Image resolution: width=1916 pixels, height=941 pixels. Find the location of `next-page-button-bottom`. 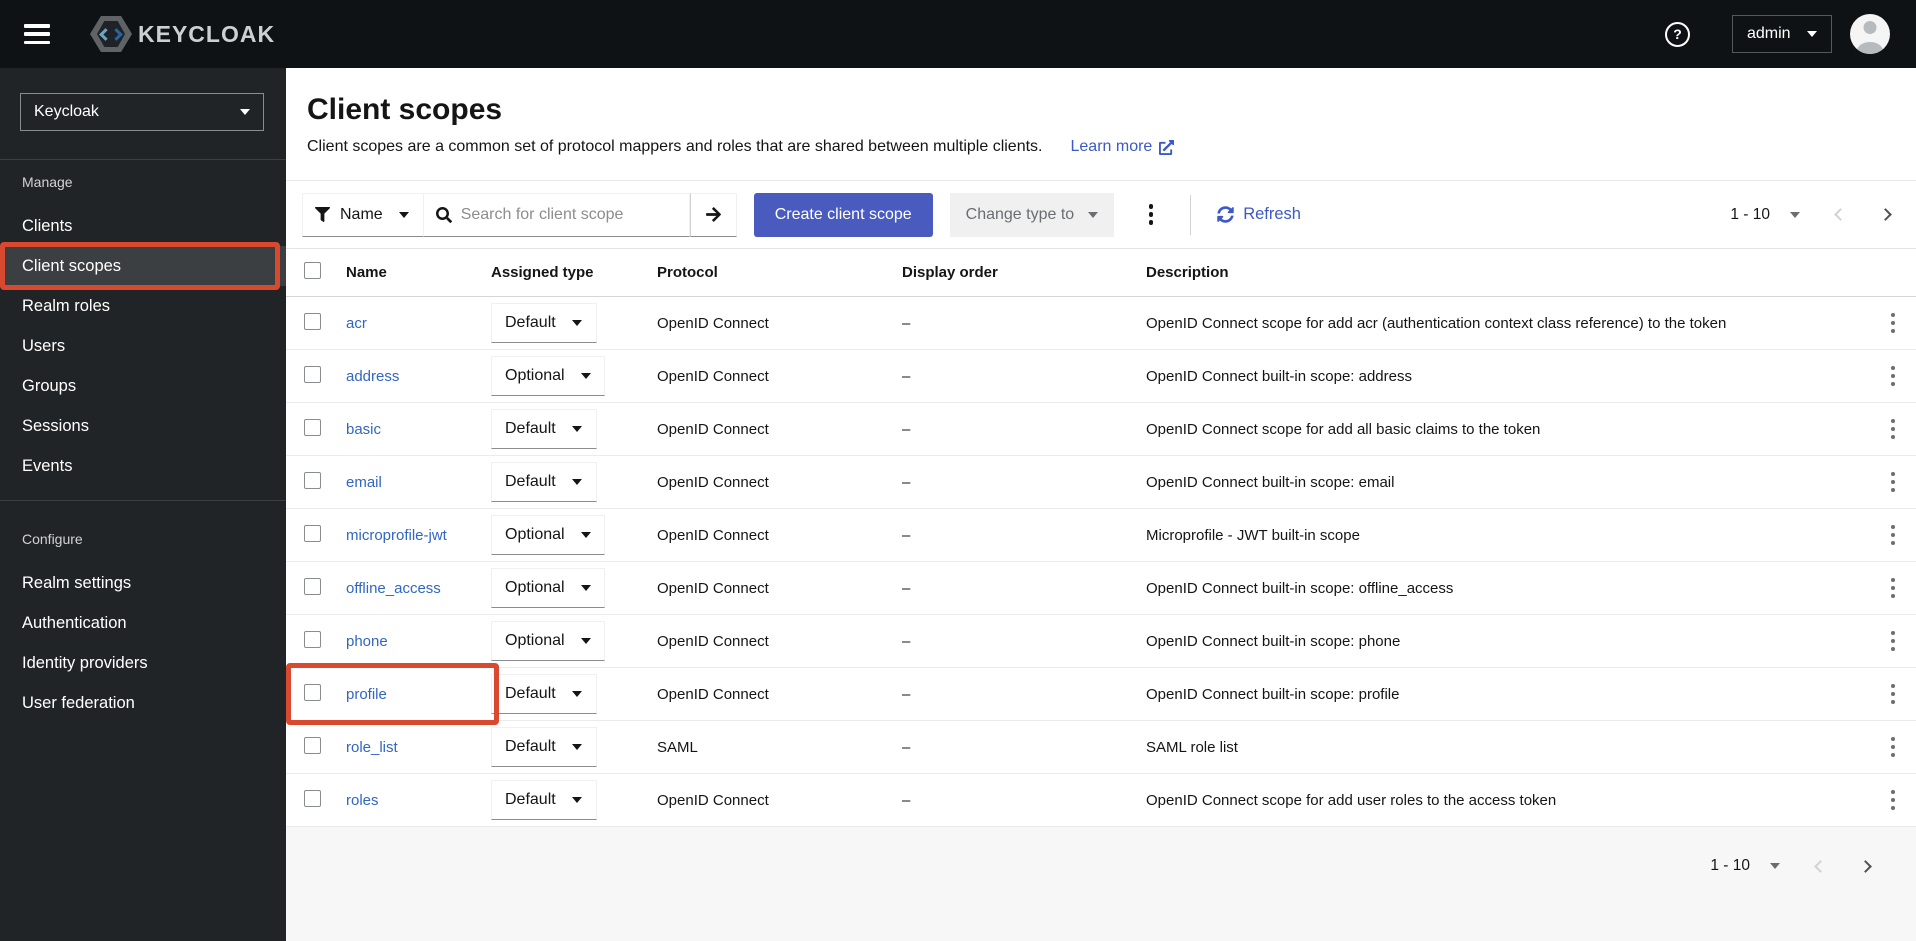

next-page-button-bottom is located at coordinates (1865, 866).